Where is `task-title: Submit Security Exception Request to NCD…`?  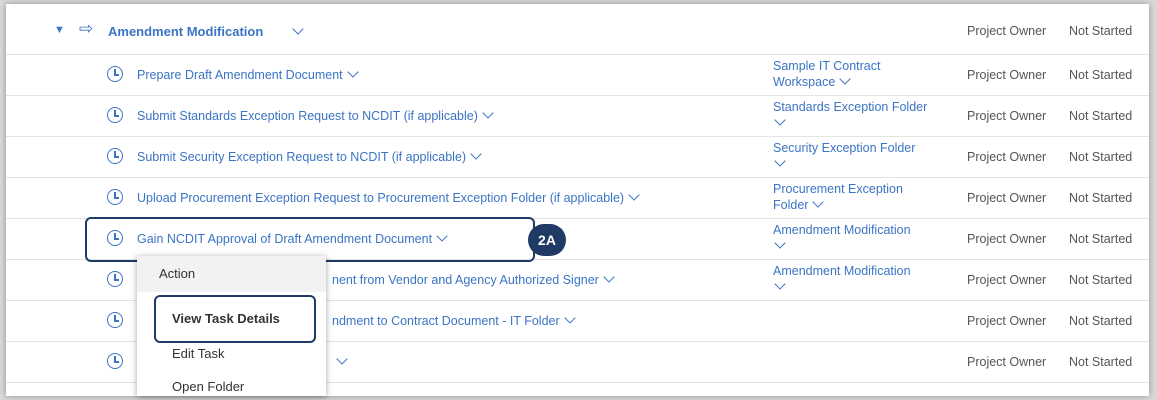
task-title: Submit Security Exception Request to NCD… is located at coordinates (309, 156).